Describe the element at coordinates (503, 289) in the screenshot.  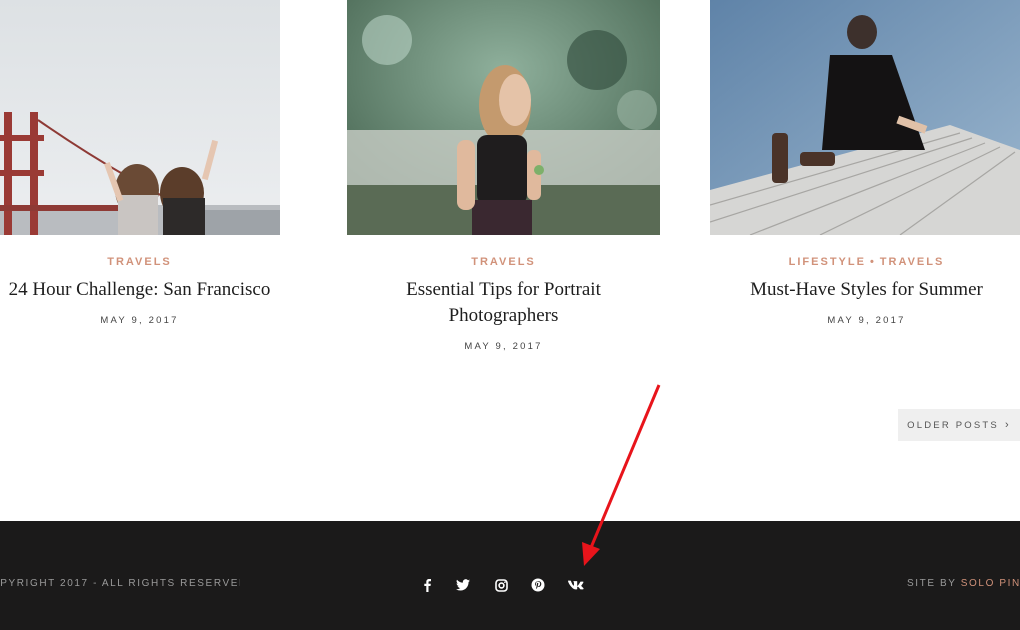
I see `post-2-title-line-1: Essential Tips for Portrait` at that location.